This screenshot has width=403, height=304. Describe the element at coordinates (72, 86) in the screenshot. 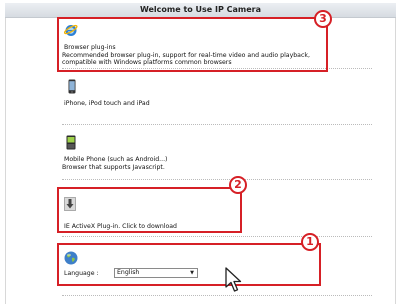

I see `iphone-icon` at that location.